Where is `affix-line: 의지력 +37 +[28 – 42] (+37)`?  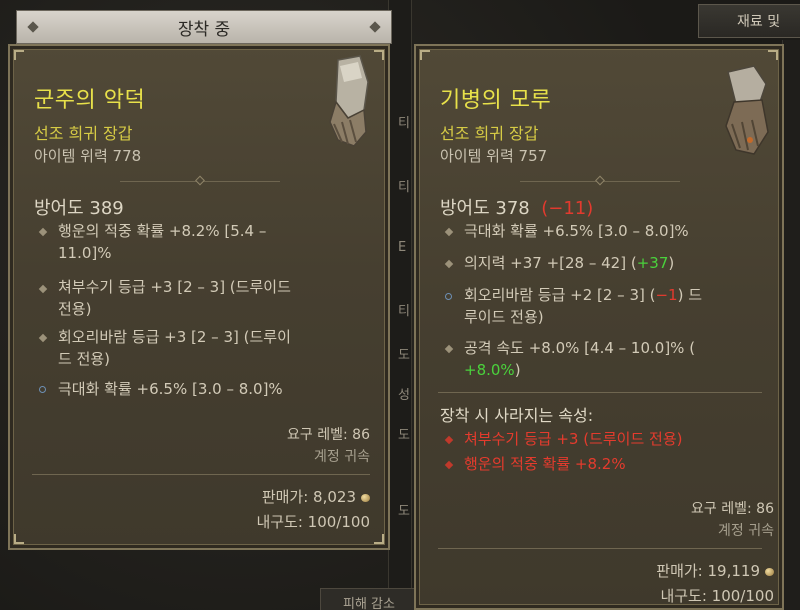 affix-line: 의지력 +37 +[28 – 42] (+37) is located at coordinates (569, 263).